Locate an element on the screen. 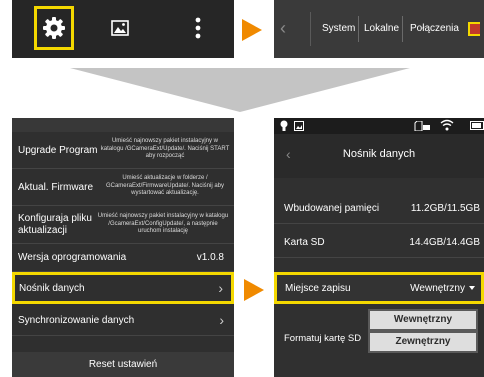 The height and width of the screenshot is (377, 484). dropdown-arrow-icon is located at coordinates (472, 288).